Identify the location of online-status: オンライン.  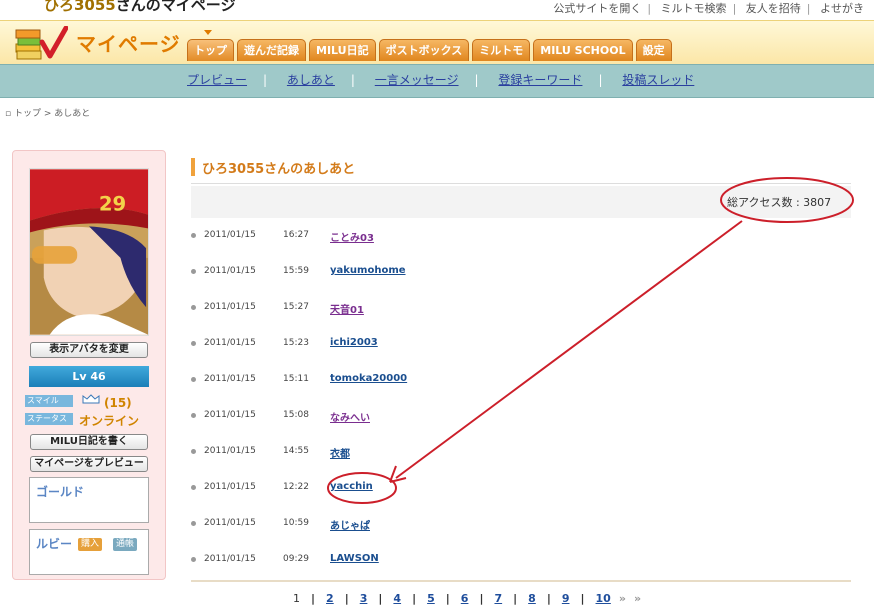
(109, 421).